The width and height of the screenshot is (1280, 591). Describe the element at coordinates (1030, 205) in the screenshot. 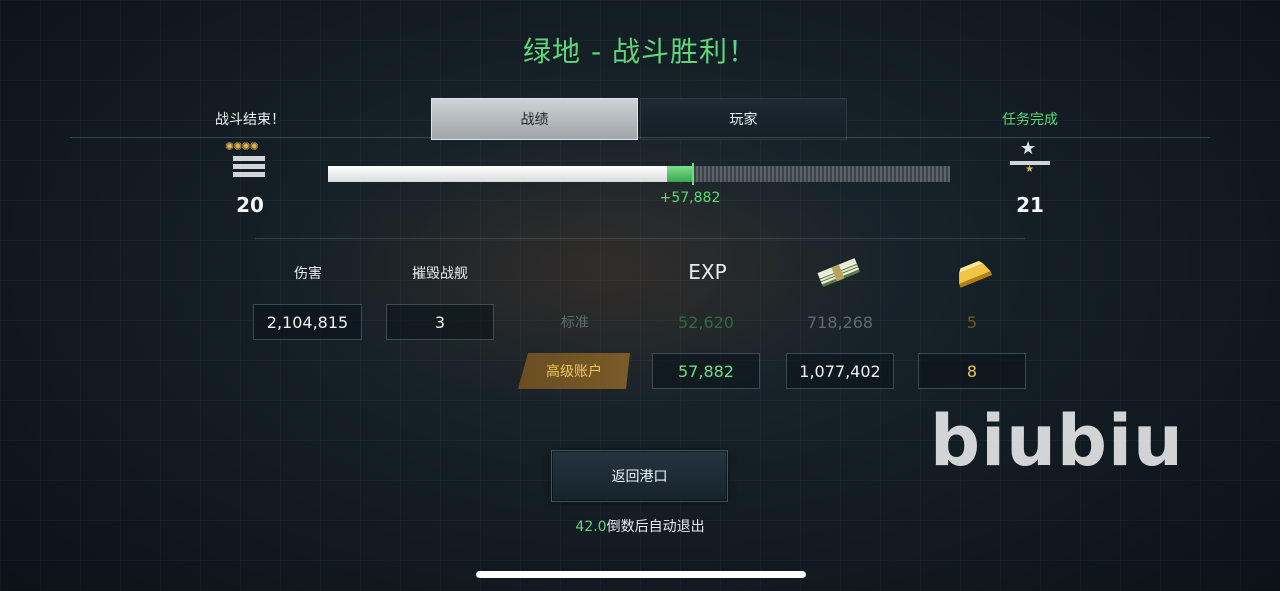

I see `next-level: 21` at that location.